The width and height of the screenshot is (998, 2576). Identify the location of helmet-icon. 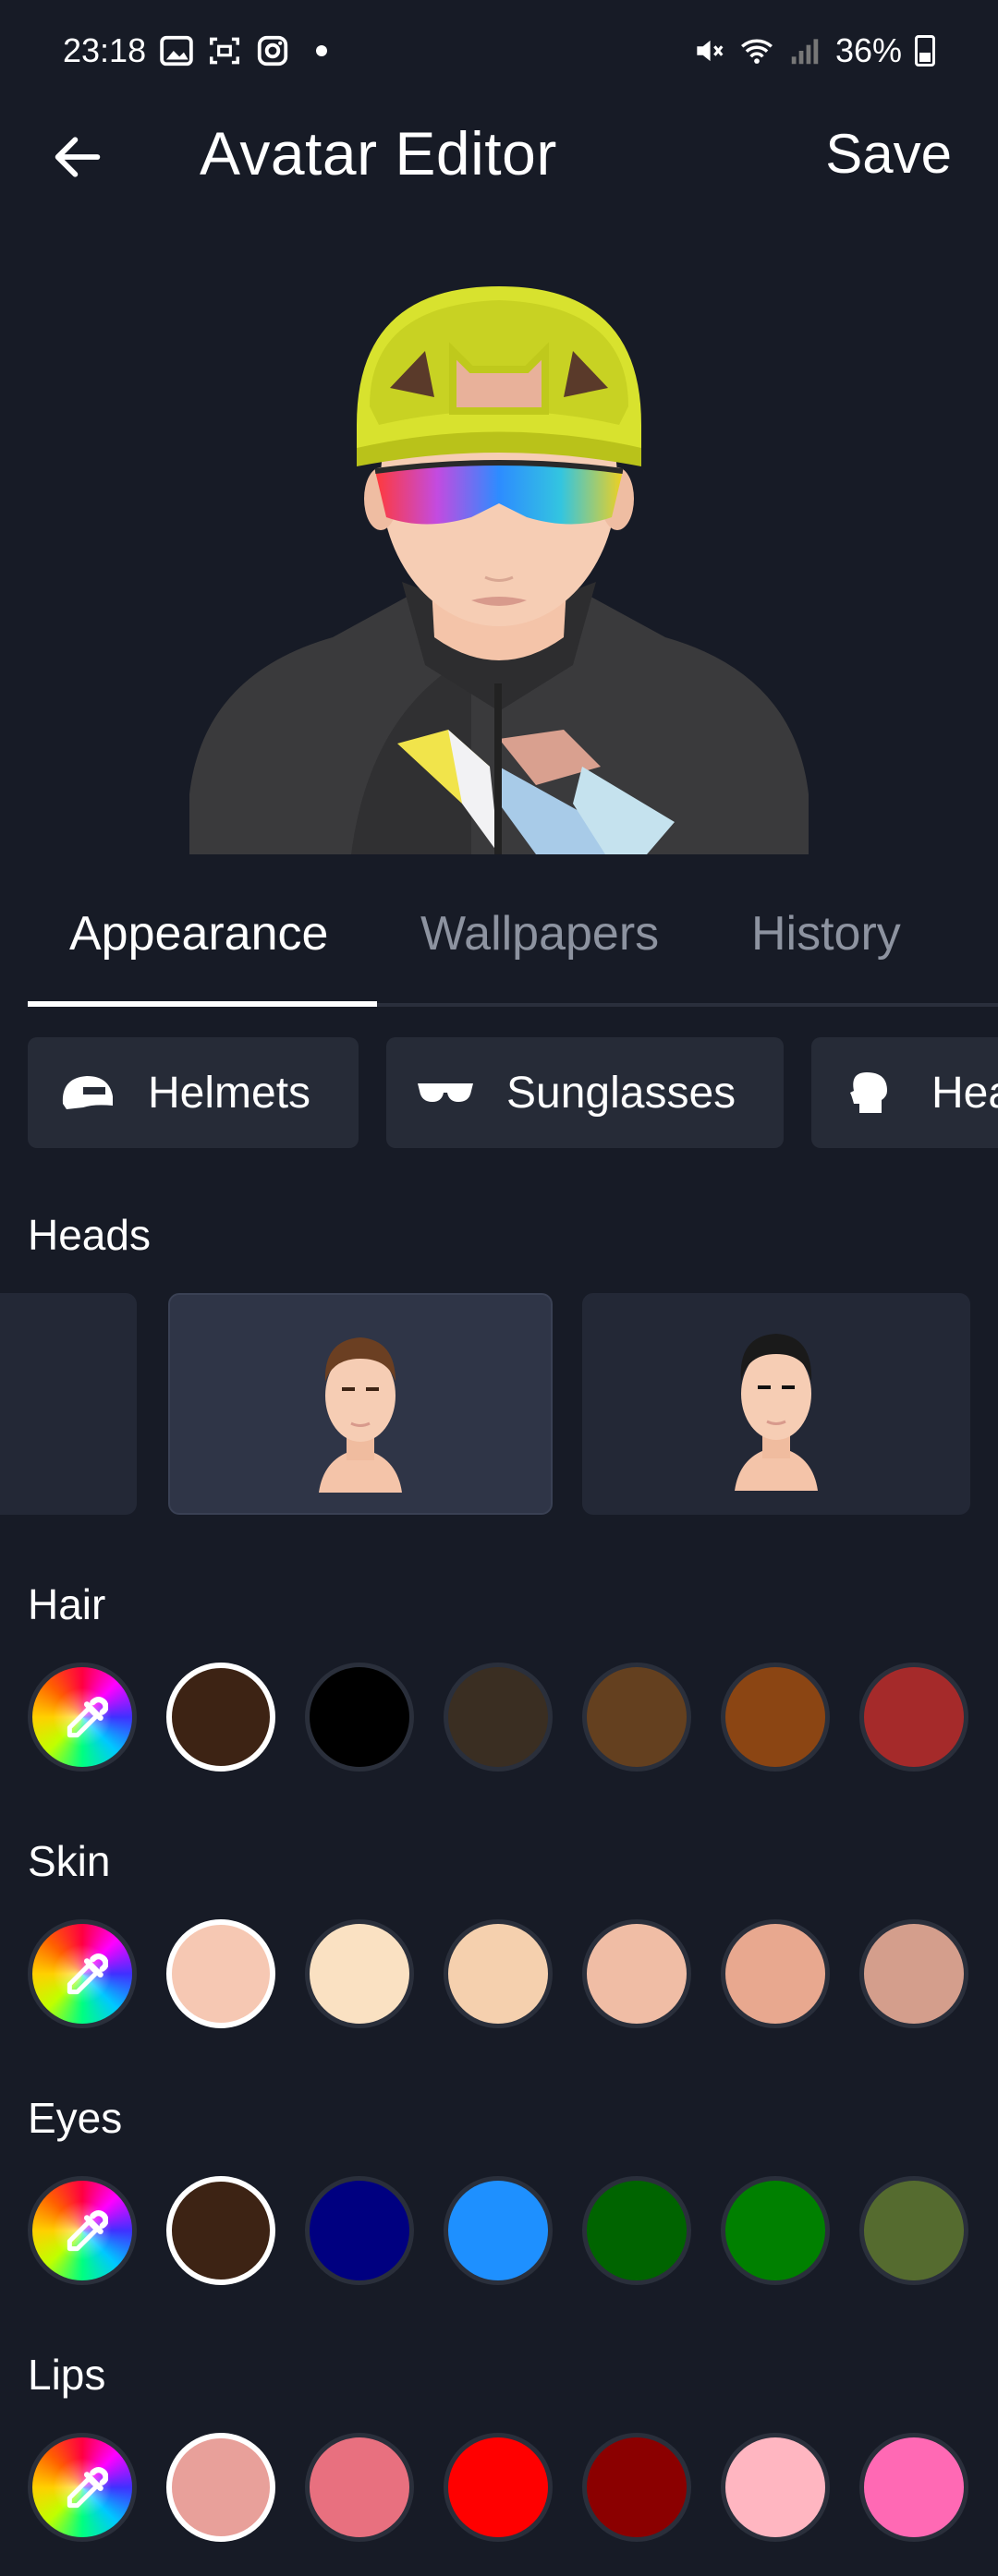
(87, 1092).